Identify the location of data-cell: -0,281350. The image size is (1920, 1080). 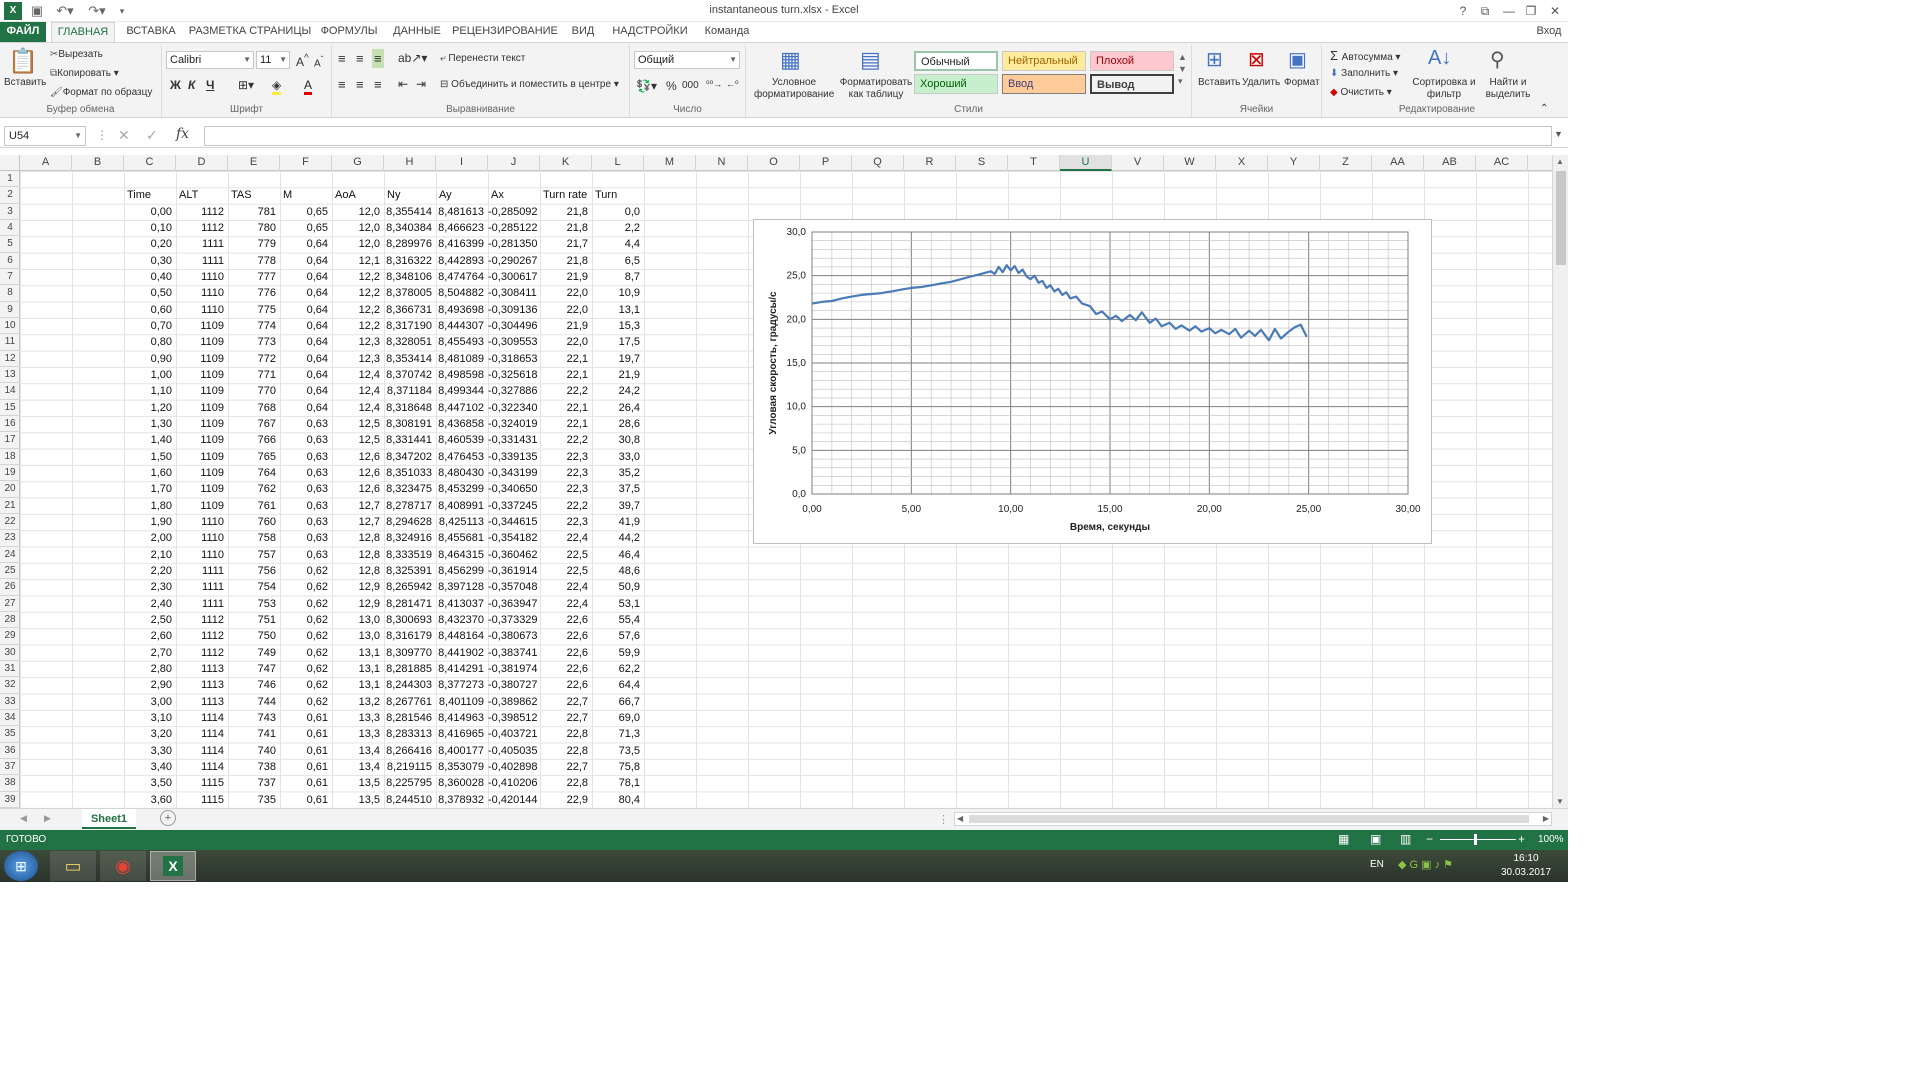
(514, 244).